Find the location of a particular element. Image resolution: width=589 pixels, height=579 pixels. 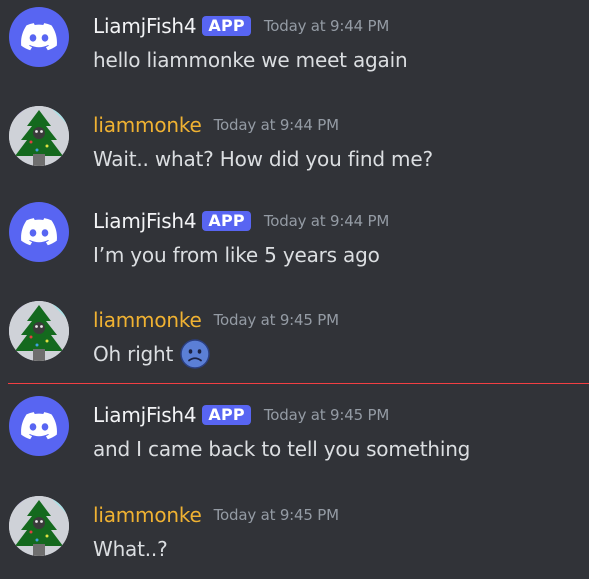

message-text: What..? is located at coordinates (130, 549).